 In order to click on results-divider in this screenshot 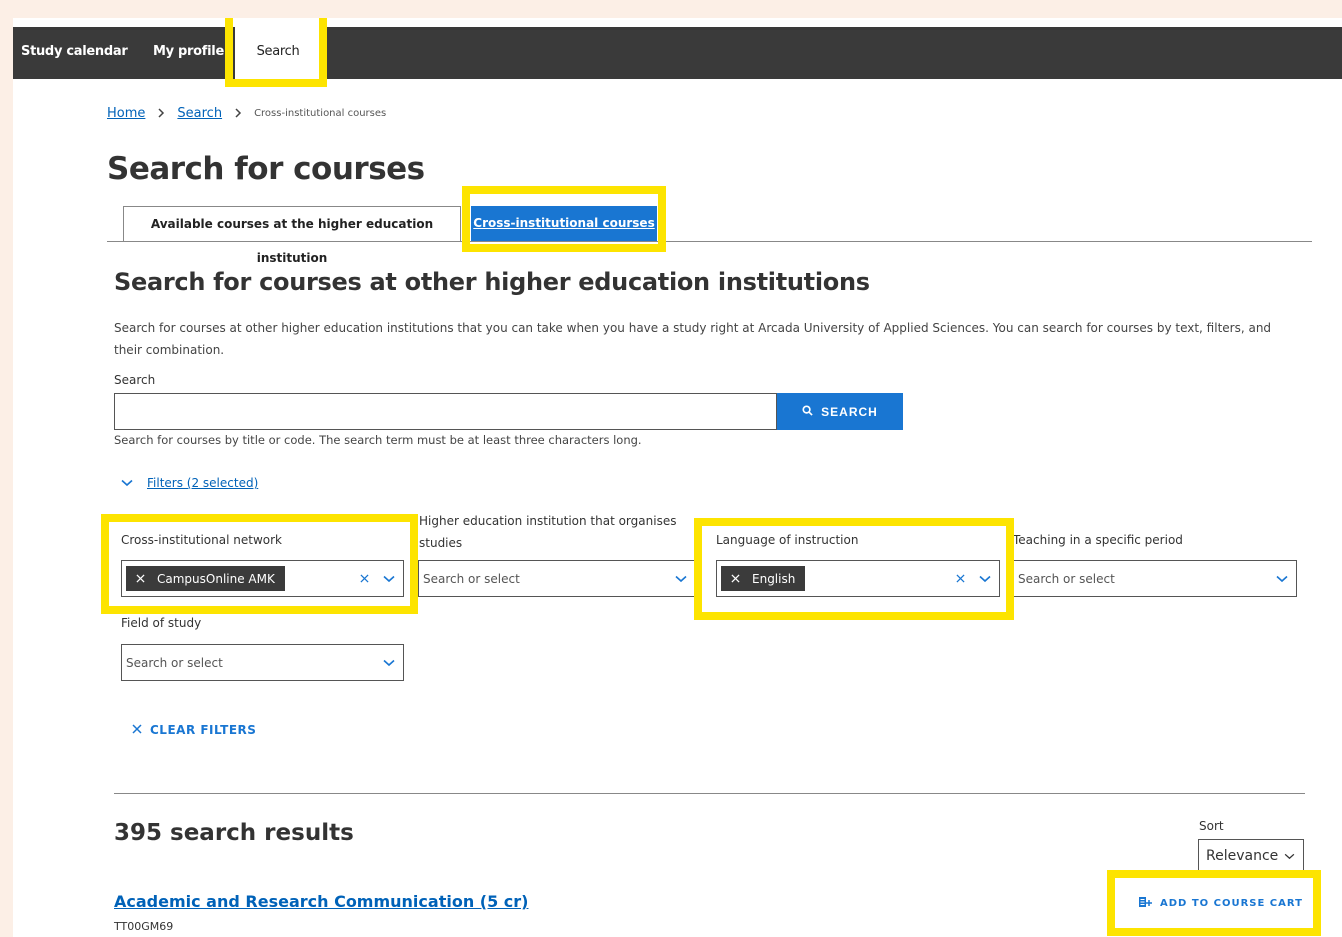, I will do `click(709, 793)`.